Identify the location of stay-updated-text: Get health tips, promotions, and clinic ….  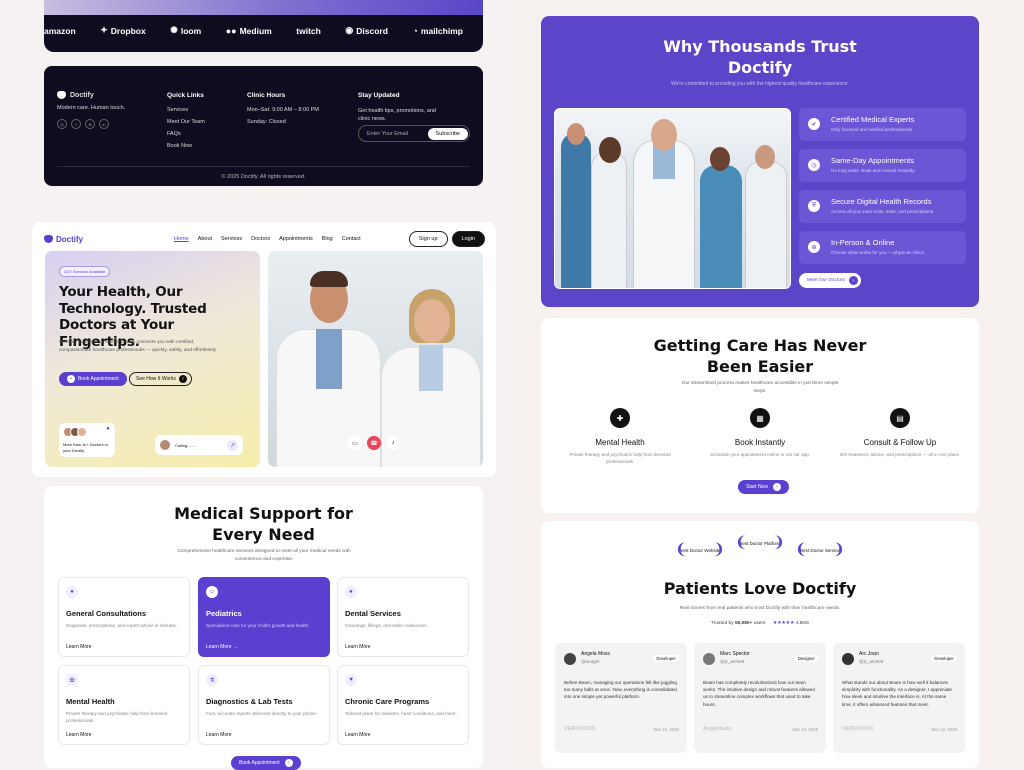
(397, 115).